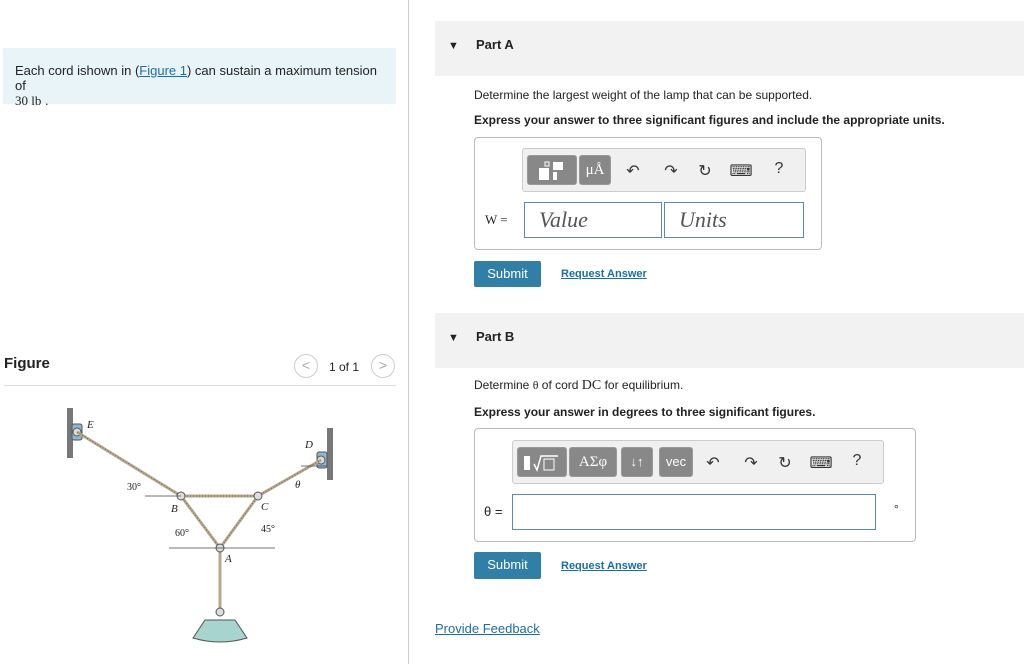  What do you see at coordinates (496, 219) in the screenshot?
I see `partA-var-label: W =` at bounding box center [496, 219].